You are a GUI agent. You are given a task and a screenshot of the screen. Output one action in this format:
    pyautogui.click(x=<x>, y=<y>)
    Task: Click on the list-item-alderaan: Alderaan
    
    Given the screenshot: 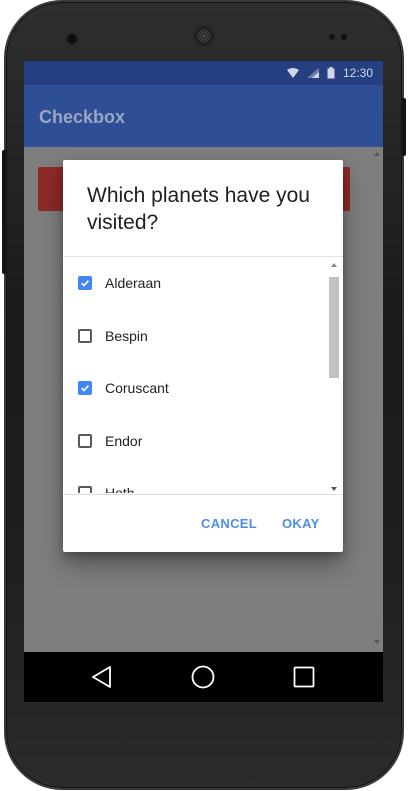 What is the action you would take?
    pyautogui.click(x=194, y=283)
    